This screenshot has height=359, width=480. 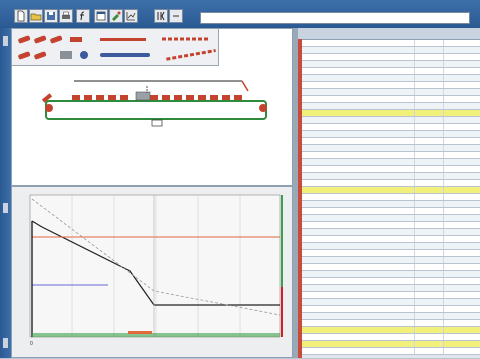 I want to click on palette-item-roller-c, so click(x=56, y=39).